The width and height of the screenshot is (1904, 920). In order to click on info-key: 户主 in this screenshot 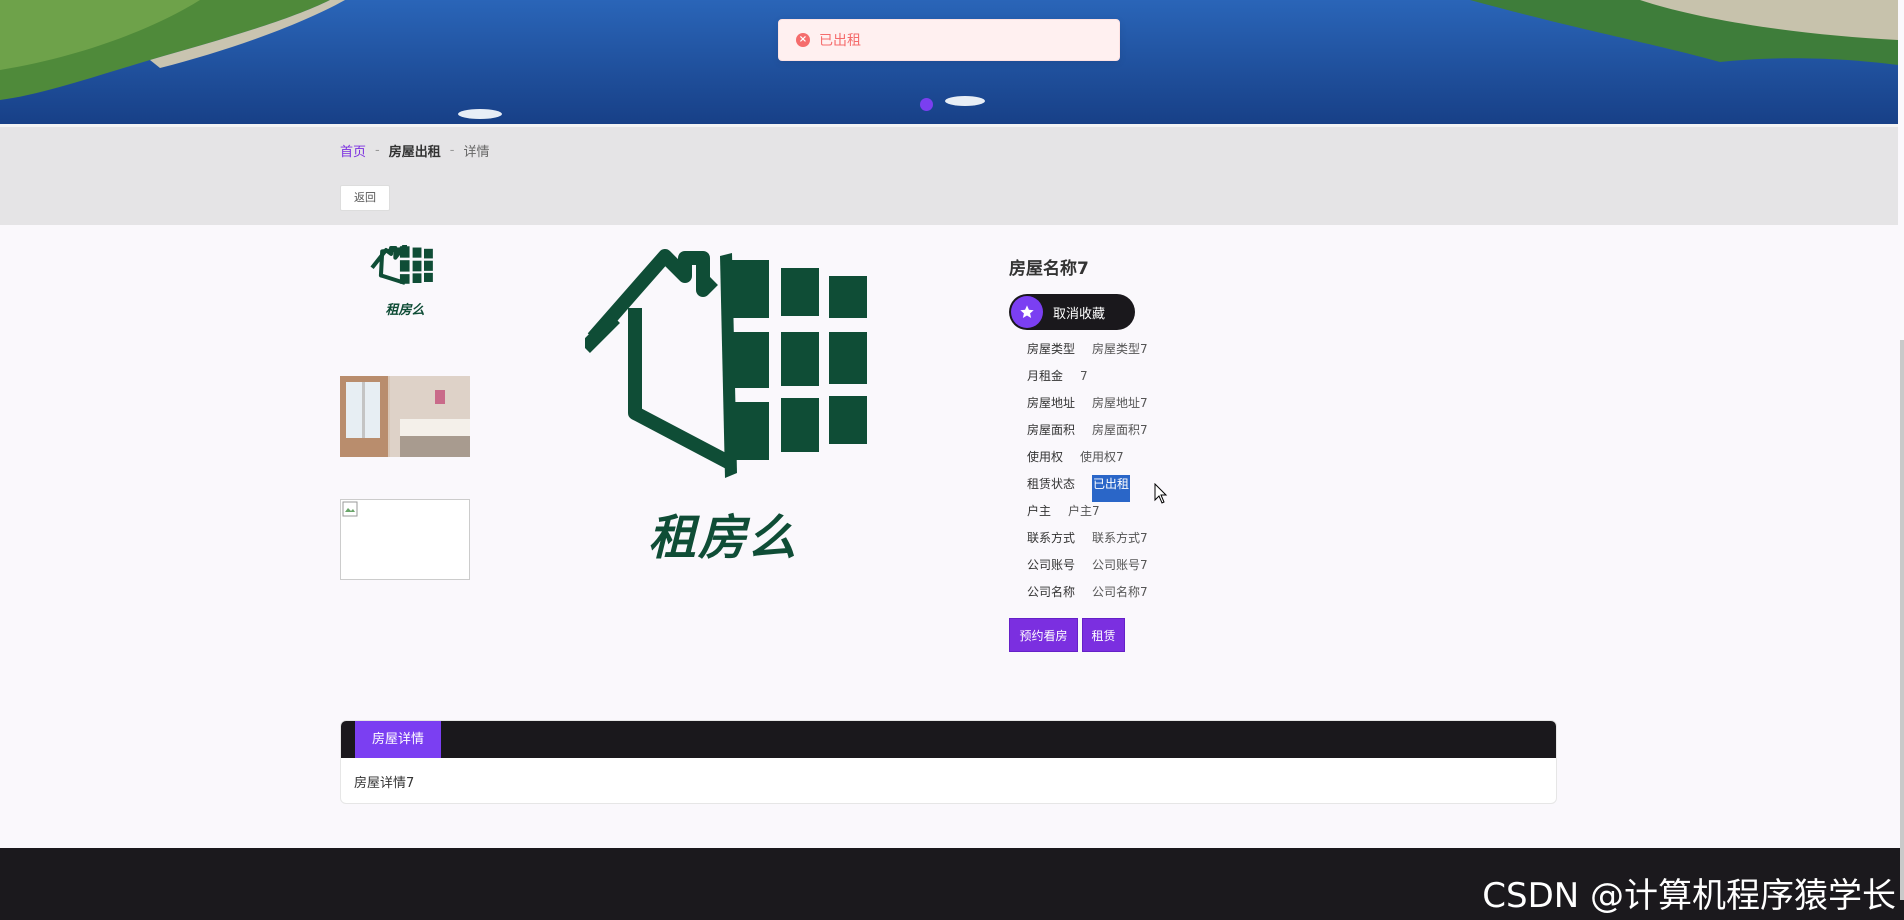, I will do `click(1039, 511)`.